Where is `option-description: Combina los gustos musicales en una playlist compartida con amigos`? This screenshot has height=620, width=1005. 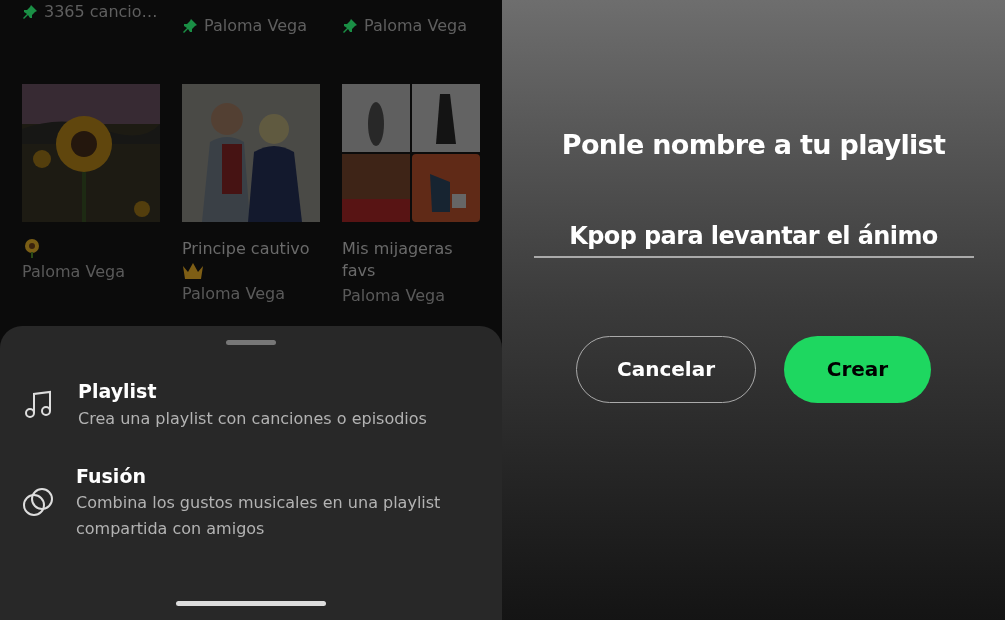 option-description: Combina los gustos musicales en una playlist compartida con amigos is located at coordinates (259, 516).